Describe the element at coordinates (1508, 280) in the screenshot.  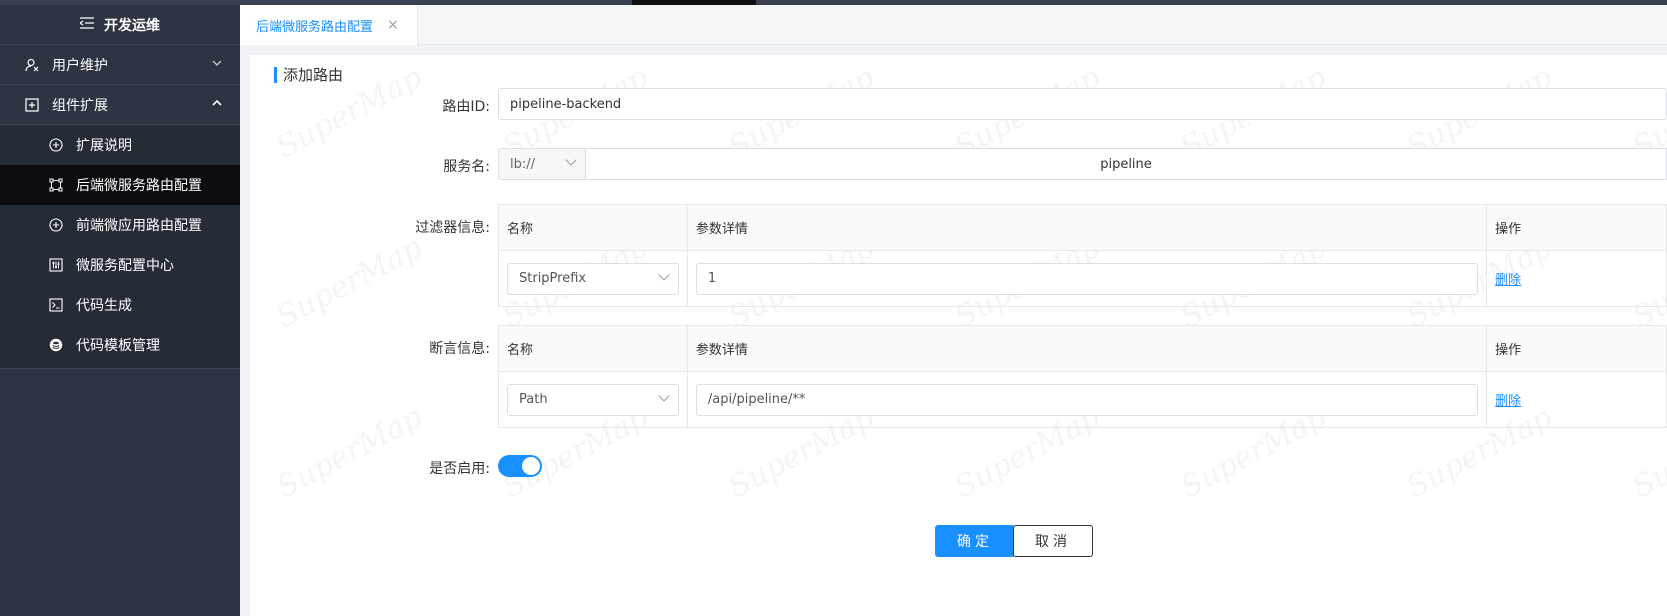
I see `delete-filter-link: 删除` at that location.